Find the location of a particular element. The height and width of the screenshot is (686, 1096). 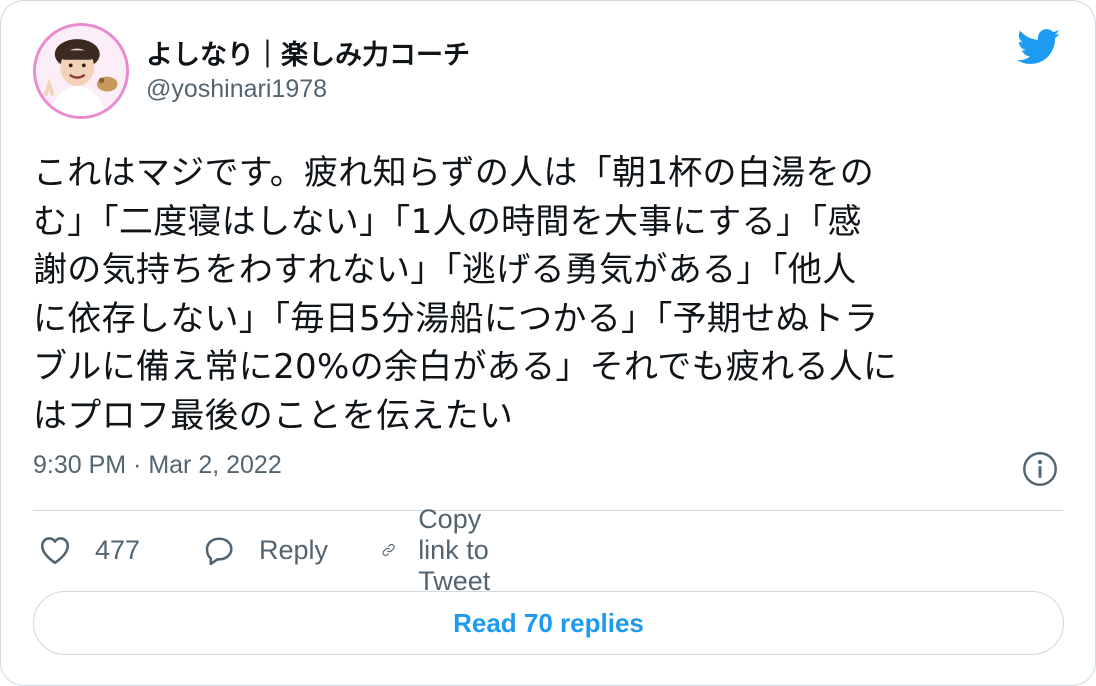

copy-link-label: Copy link to Tweet is located at coordinates (454, 549).